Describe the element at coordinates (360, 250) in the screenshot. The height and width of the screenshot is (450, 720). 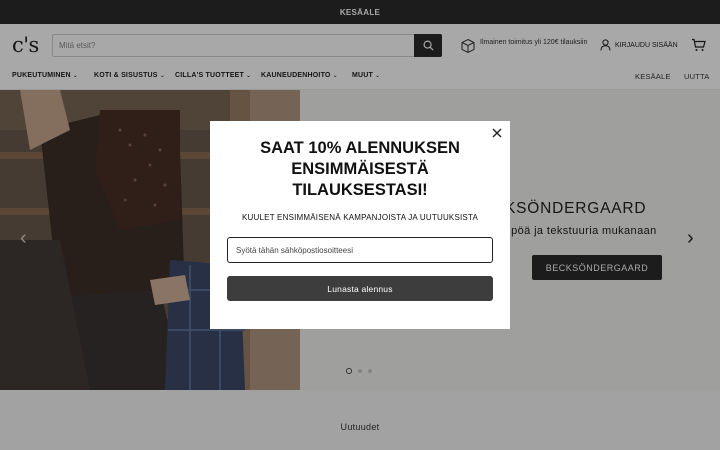
I see `email-field` at that location.